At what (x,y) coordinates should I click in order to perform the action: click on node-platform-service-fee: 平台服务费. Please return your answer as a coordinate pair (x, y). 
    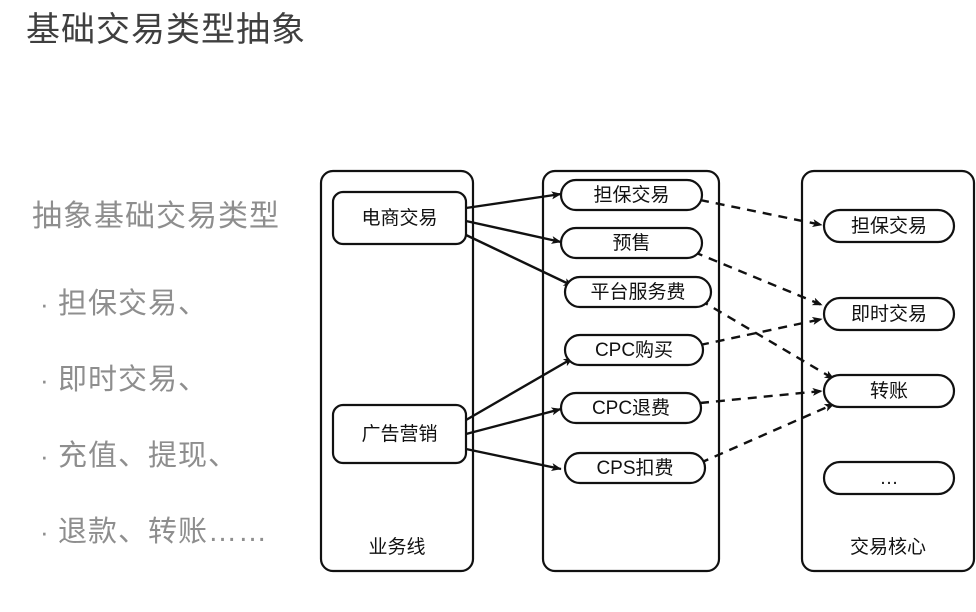
    Looking at the image, I should click on (638, 292).